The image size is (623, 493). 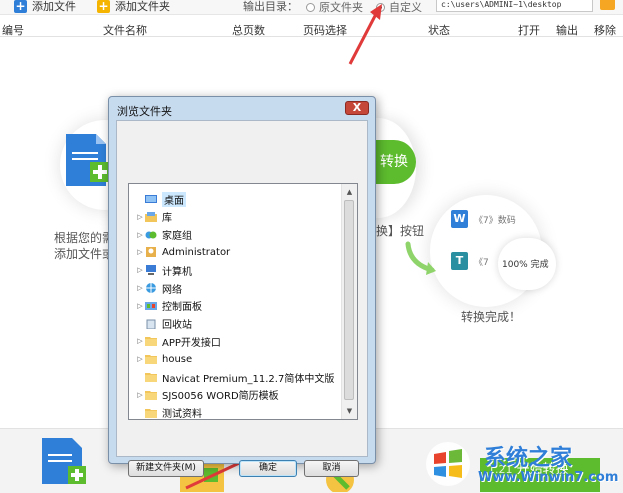 I want to click on step3-text: 转换完成！, so click(x=491, y=317).